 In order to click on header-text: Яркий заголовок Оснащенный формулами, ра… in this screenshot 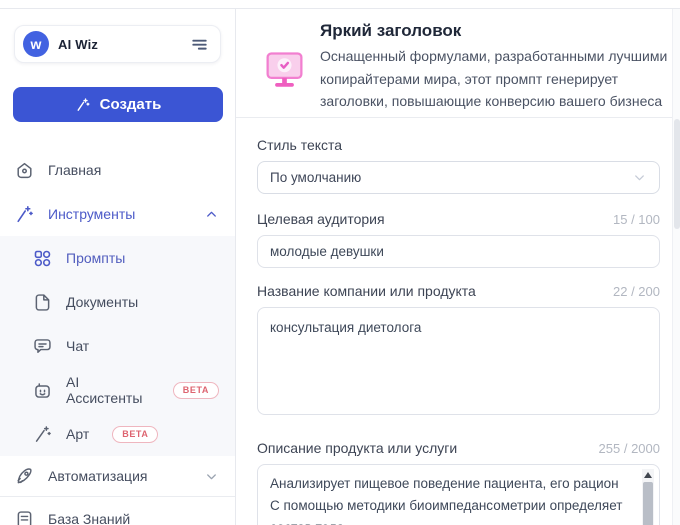, I will do `click(500, 63)`.